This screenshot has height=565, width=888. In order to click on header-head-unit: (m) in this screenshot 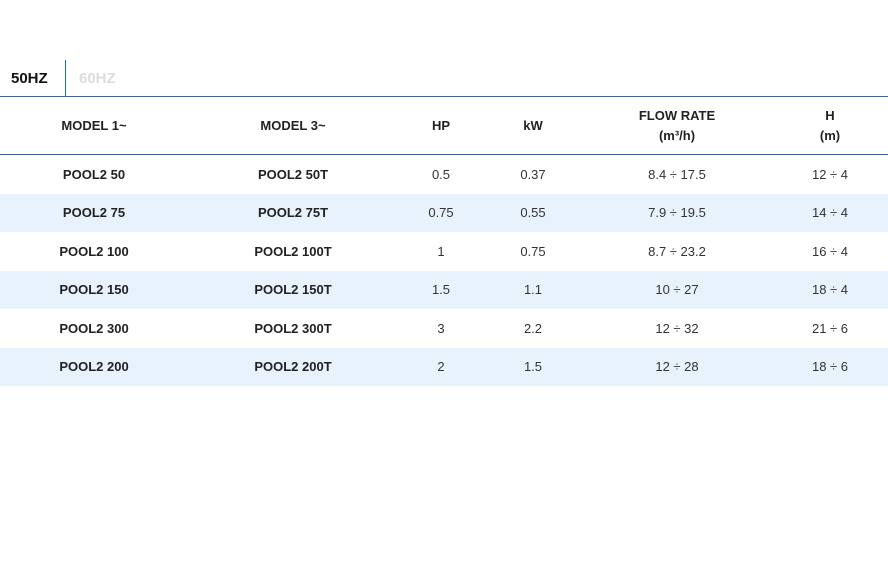, I will do `click(830, 135)`.